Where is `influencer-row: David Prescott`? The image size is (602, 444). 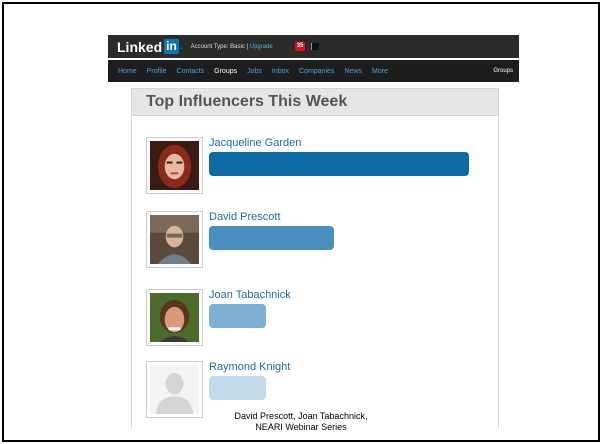 influencer-row: David Prescott is located at coordinates (316, 241).